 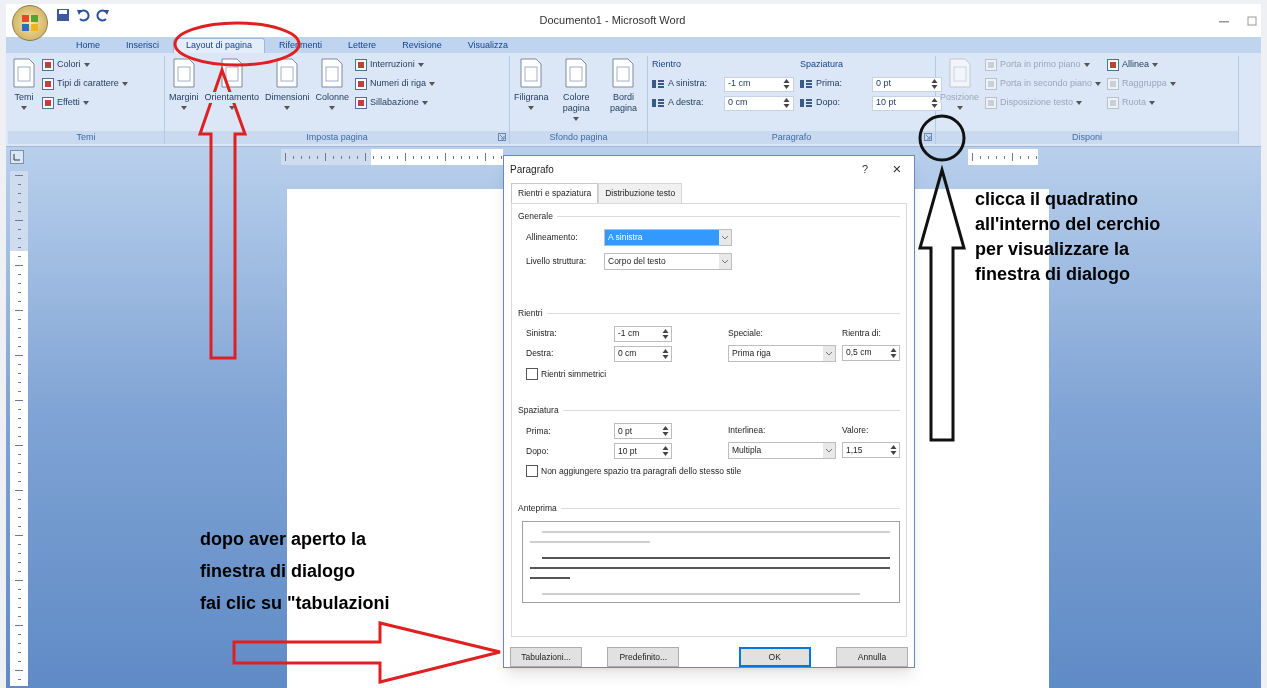 What do you see at coordinates (530, 313) in the screenshot?
I see `section-title: Rientri` at bounding box center [530, 313].